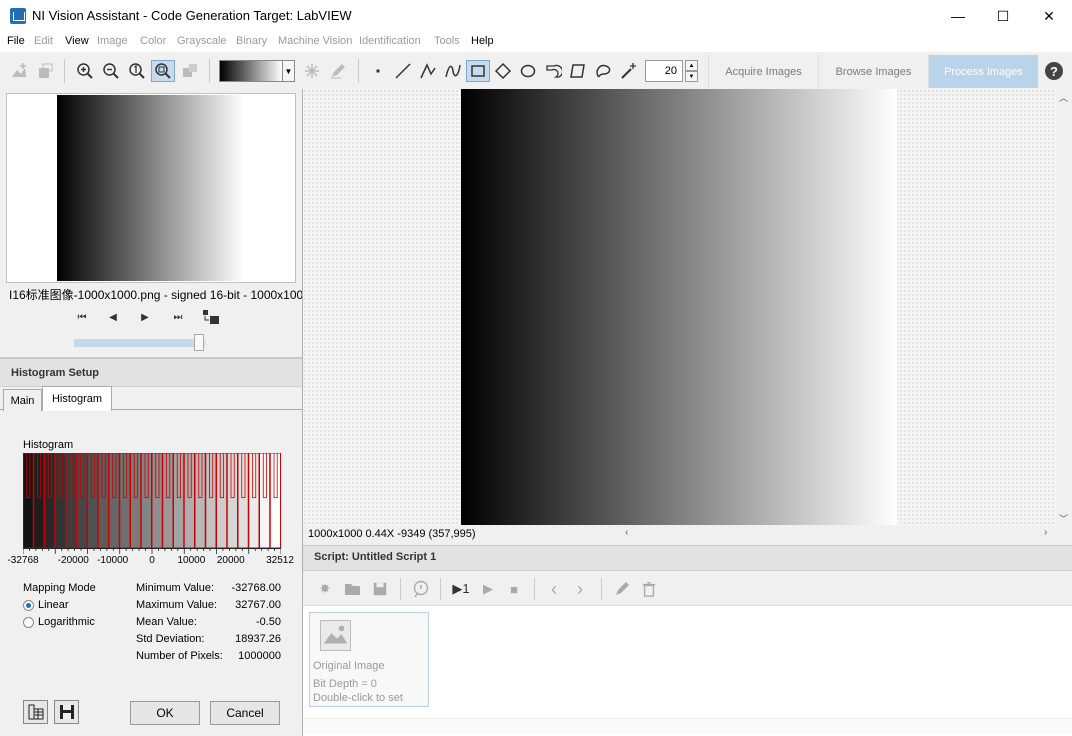  What do you see at coordinates (28, 605) in the screenshot?
I see `linear-radio` at bounding box center [28, 605].